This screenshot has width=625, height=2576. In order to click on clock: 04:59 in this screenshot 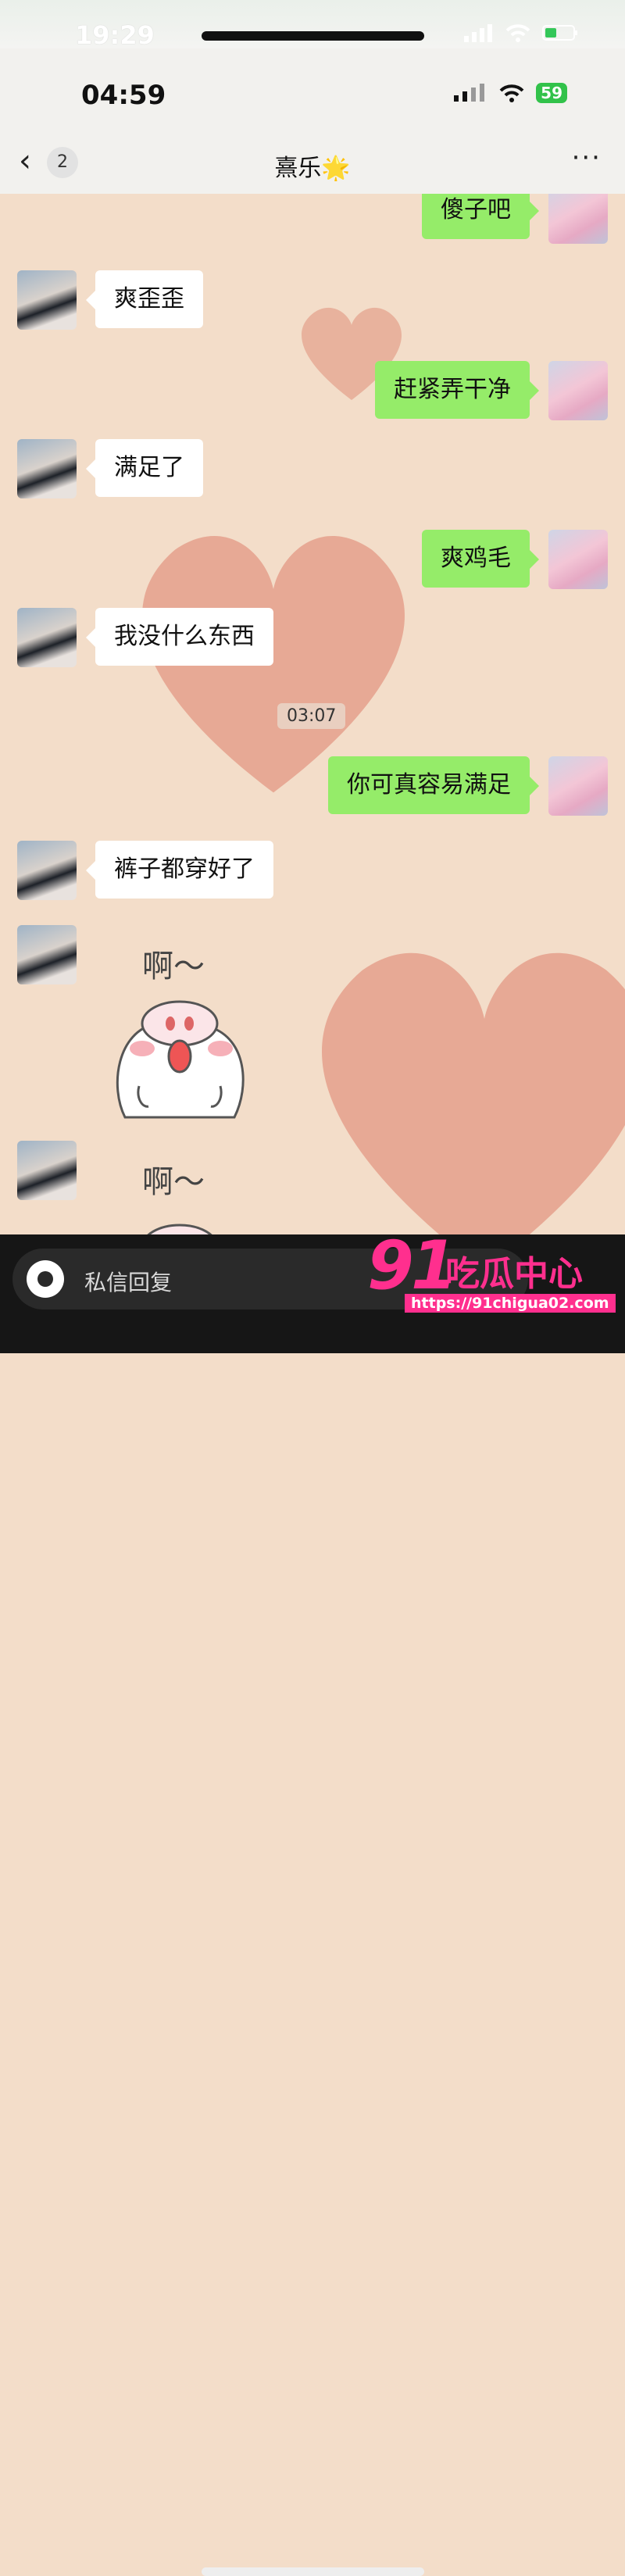, I will do `click(124, 96)`.